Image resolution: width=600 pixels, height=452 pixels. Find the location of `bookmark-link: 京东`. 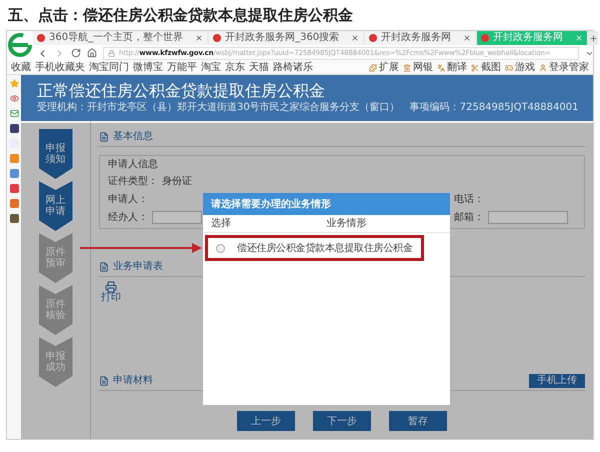

bookmark-link: 京东 is located at coordinates (235, 67).